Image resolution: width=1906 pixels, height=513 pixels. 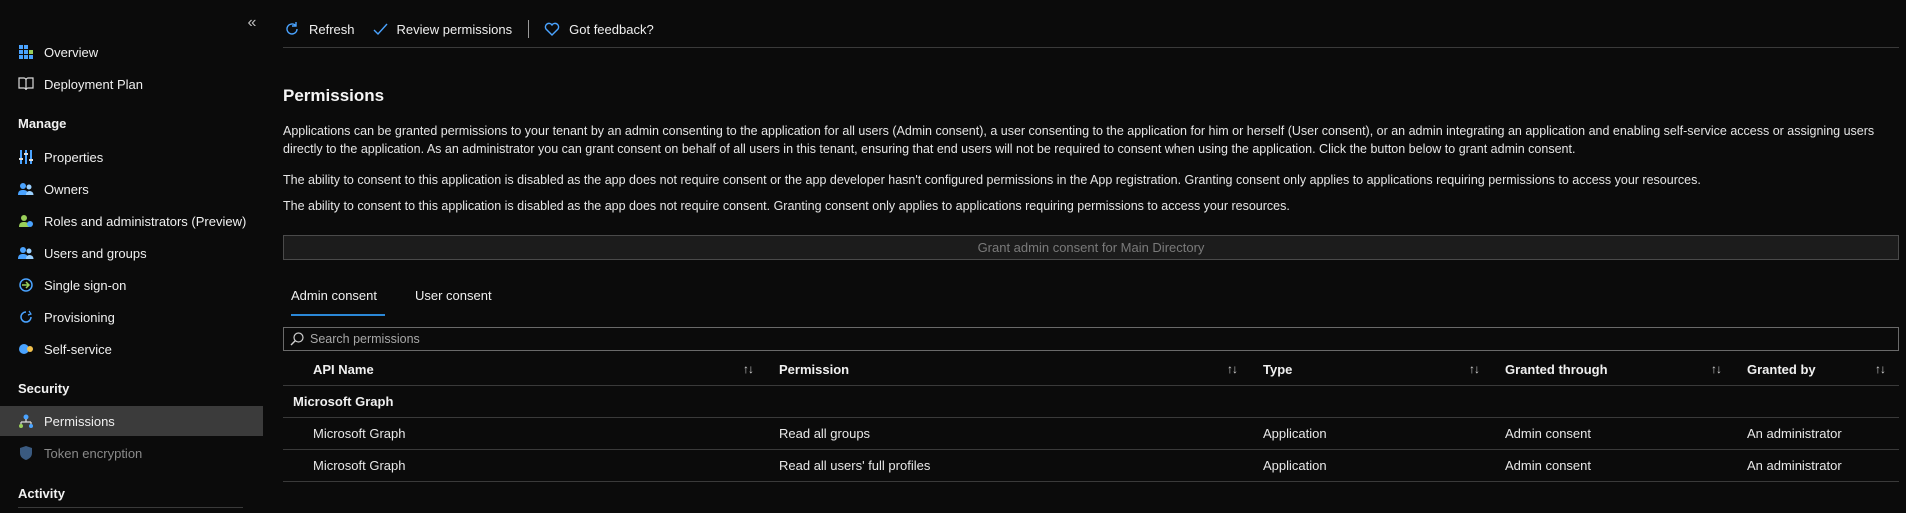 What do you see at coordinates (1474, 369) in the screenshot?
I see `sort-type-button: ↑↓` at bounding box center [1474, 369].